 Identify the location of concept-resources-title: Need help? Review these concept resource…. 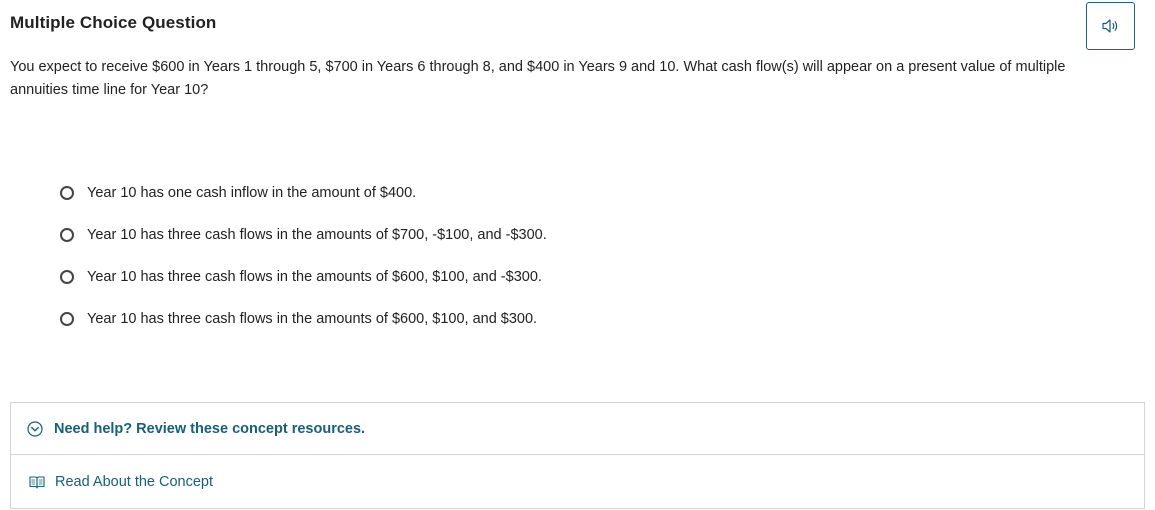
(210, 428).